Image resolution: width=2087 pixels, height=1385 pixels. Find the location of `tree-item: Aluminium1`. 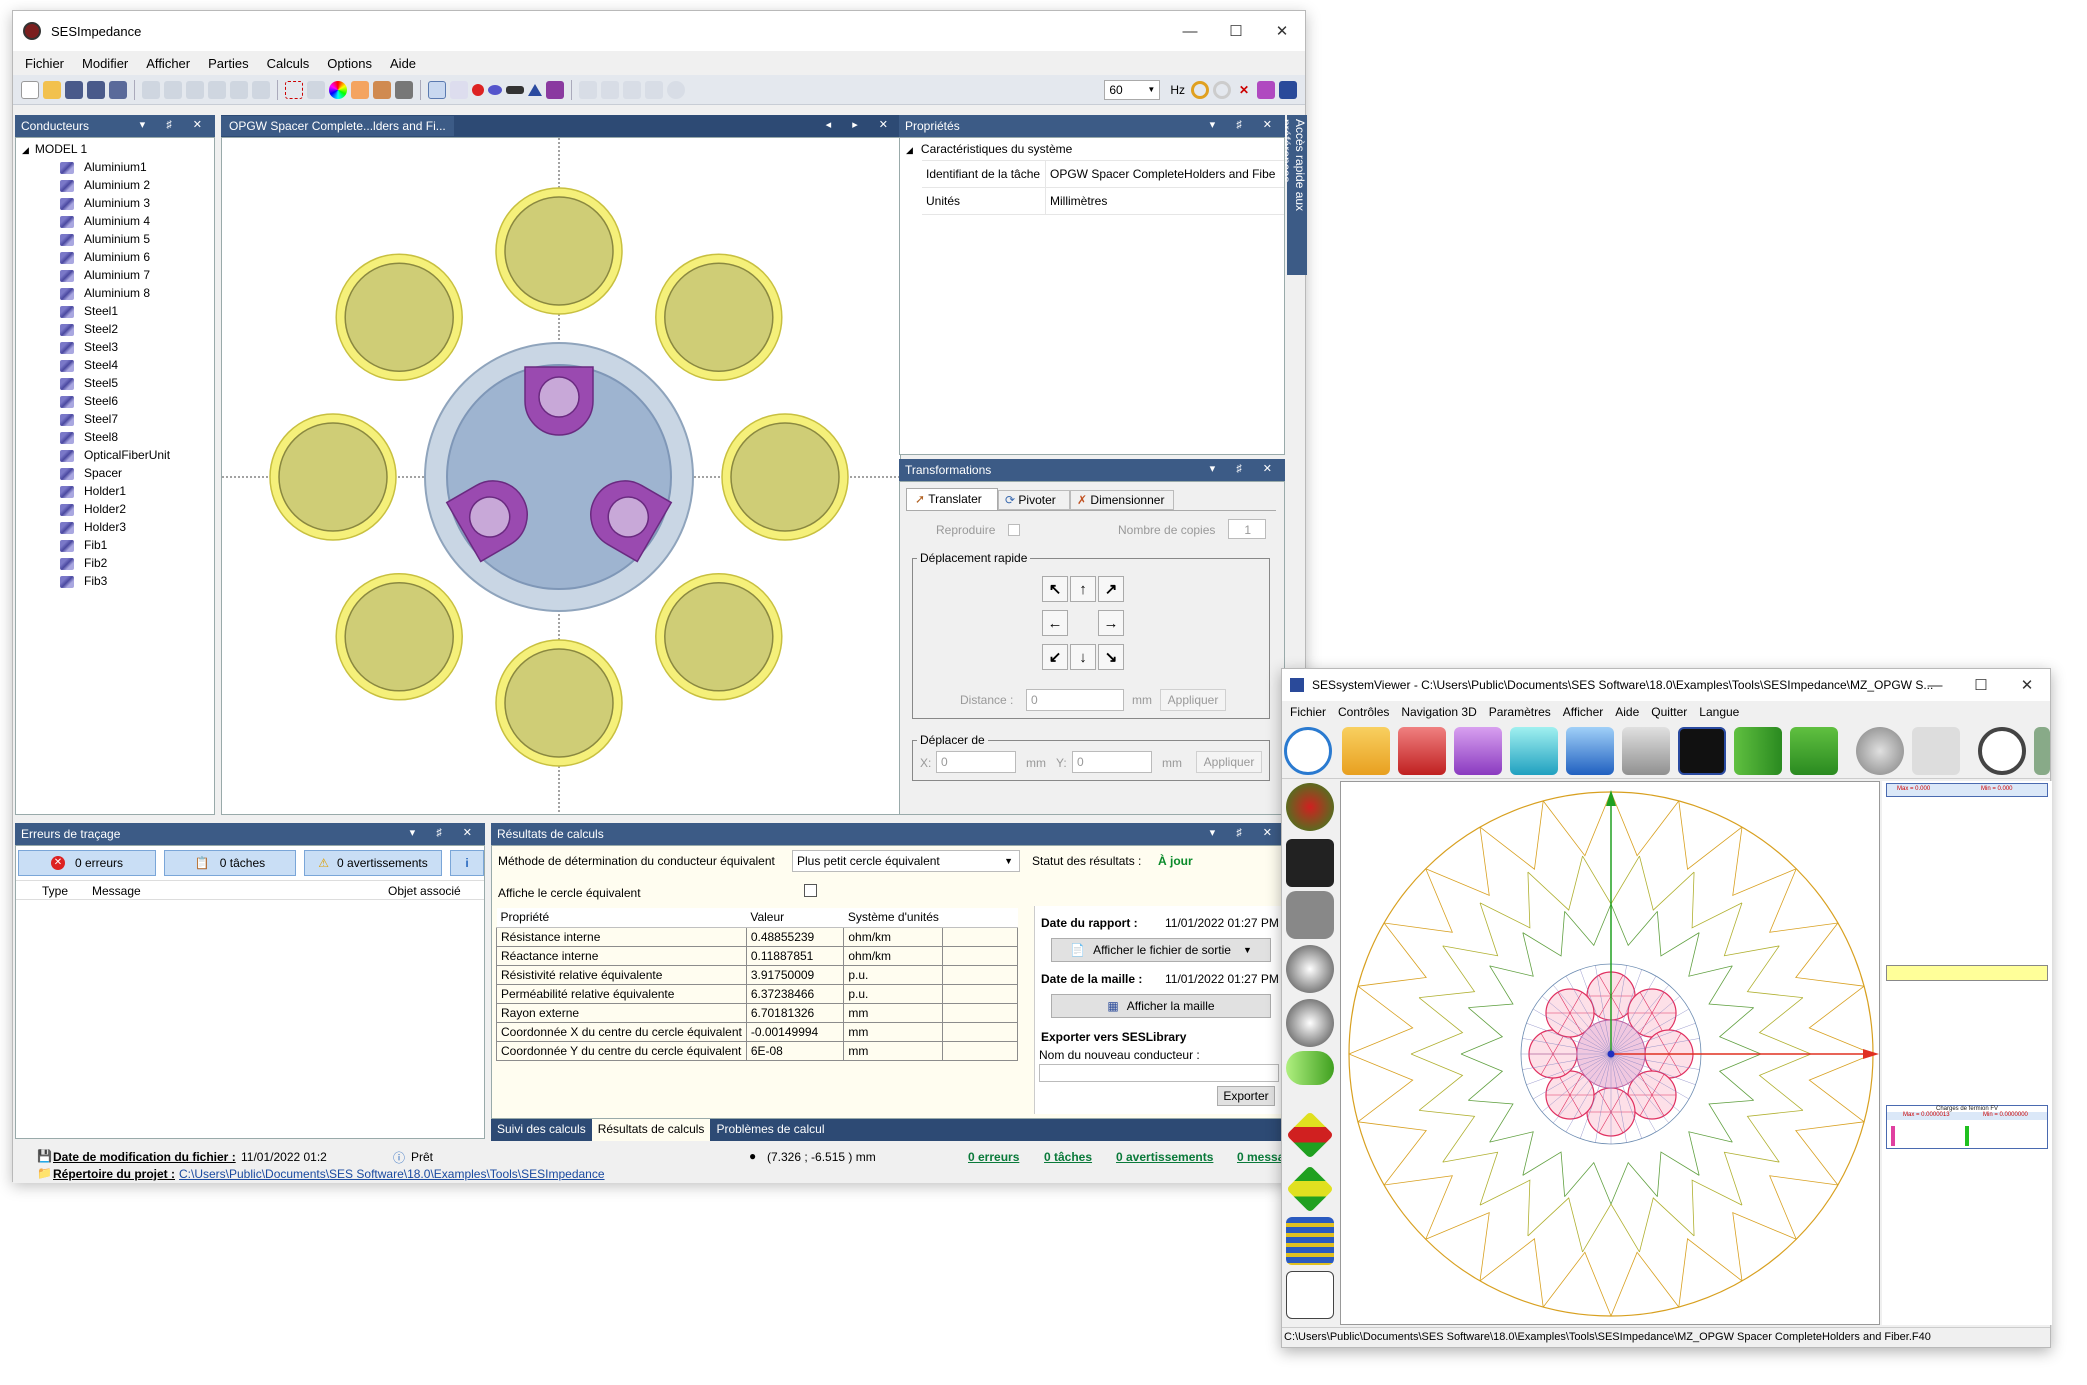

tree-item: Aluminium1 is located at coordinates (115, 167).